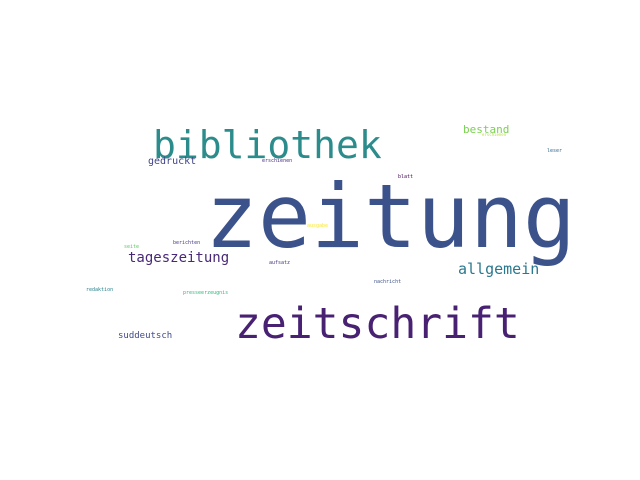 The image size is (640, 480). What do you see at coordinates (406, 177) in the screenshot?
I see `word-blatt: blatt` at bounding box center [406, 177].